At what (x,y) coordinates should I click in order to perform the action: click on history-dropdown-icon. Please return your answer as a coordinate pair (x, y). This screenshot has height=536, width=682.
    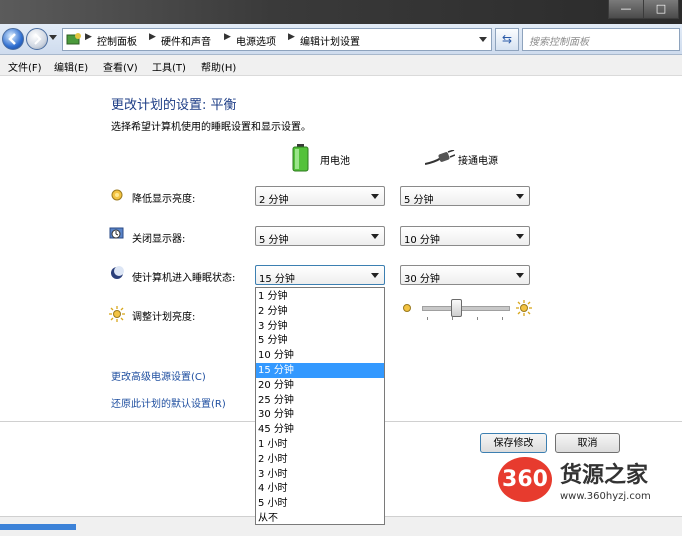
    Looking at the image, I should click on (53, 38).